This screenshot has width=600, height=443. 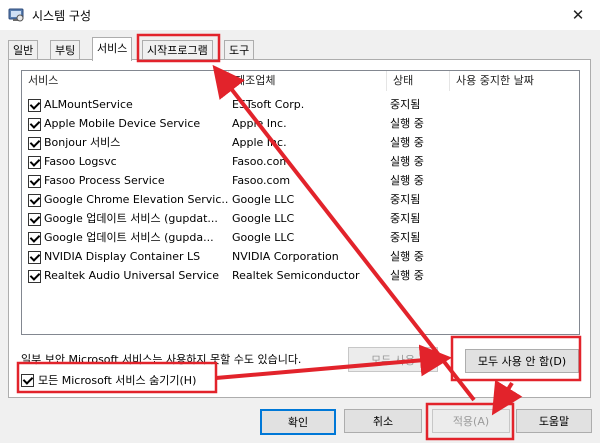 What do you see at coordinates (80, 161) in the screenshot?
I see `service-name: Fasoo Logsvc` at bounding box center [80, 161].